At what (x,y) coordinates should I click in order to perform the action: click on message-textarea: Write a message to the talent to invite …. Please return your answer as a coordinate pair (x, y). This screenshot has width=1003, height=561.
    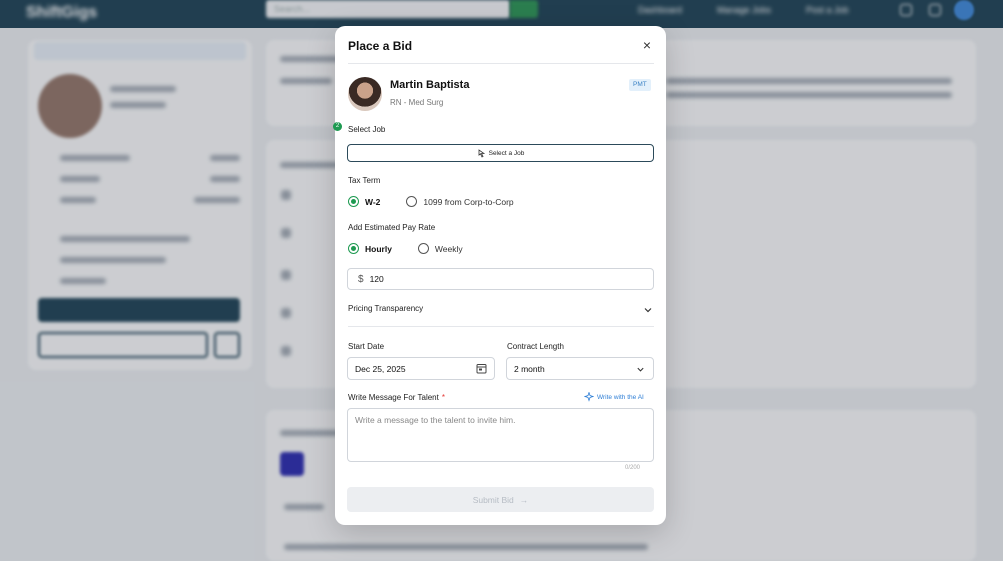
    Looking at the image, I should click on (500, 435).